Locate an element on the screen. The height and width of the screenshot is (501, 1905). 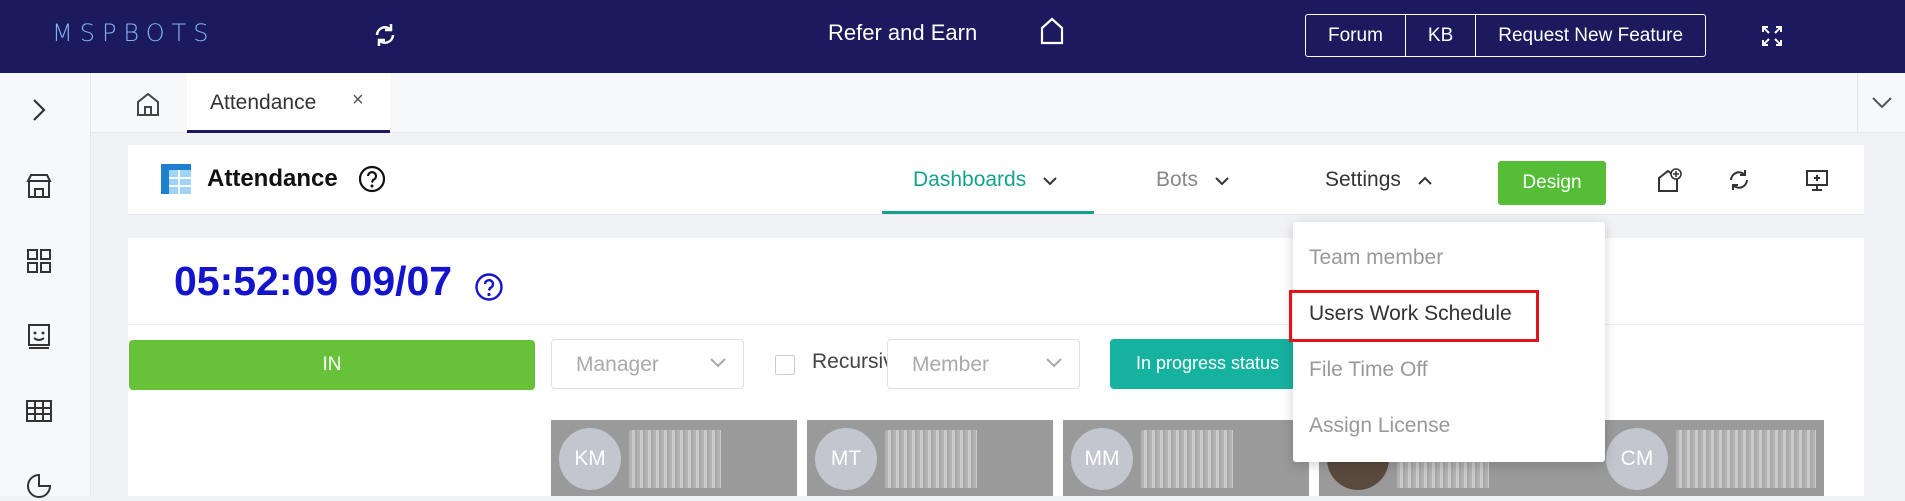
tabs-dropdown is located at coordinates (1881, 103).